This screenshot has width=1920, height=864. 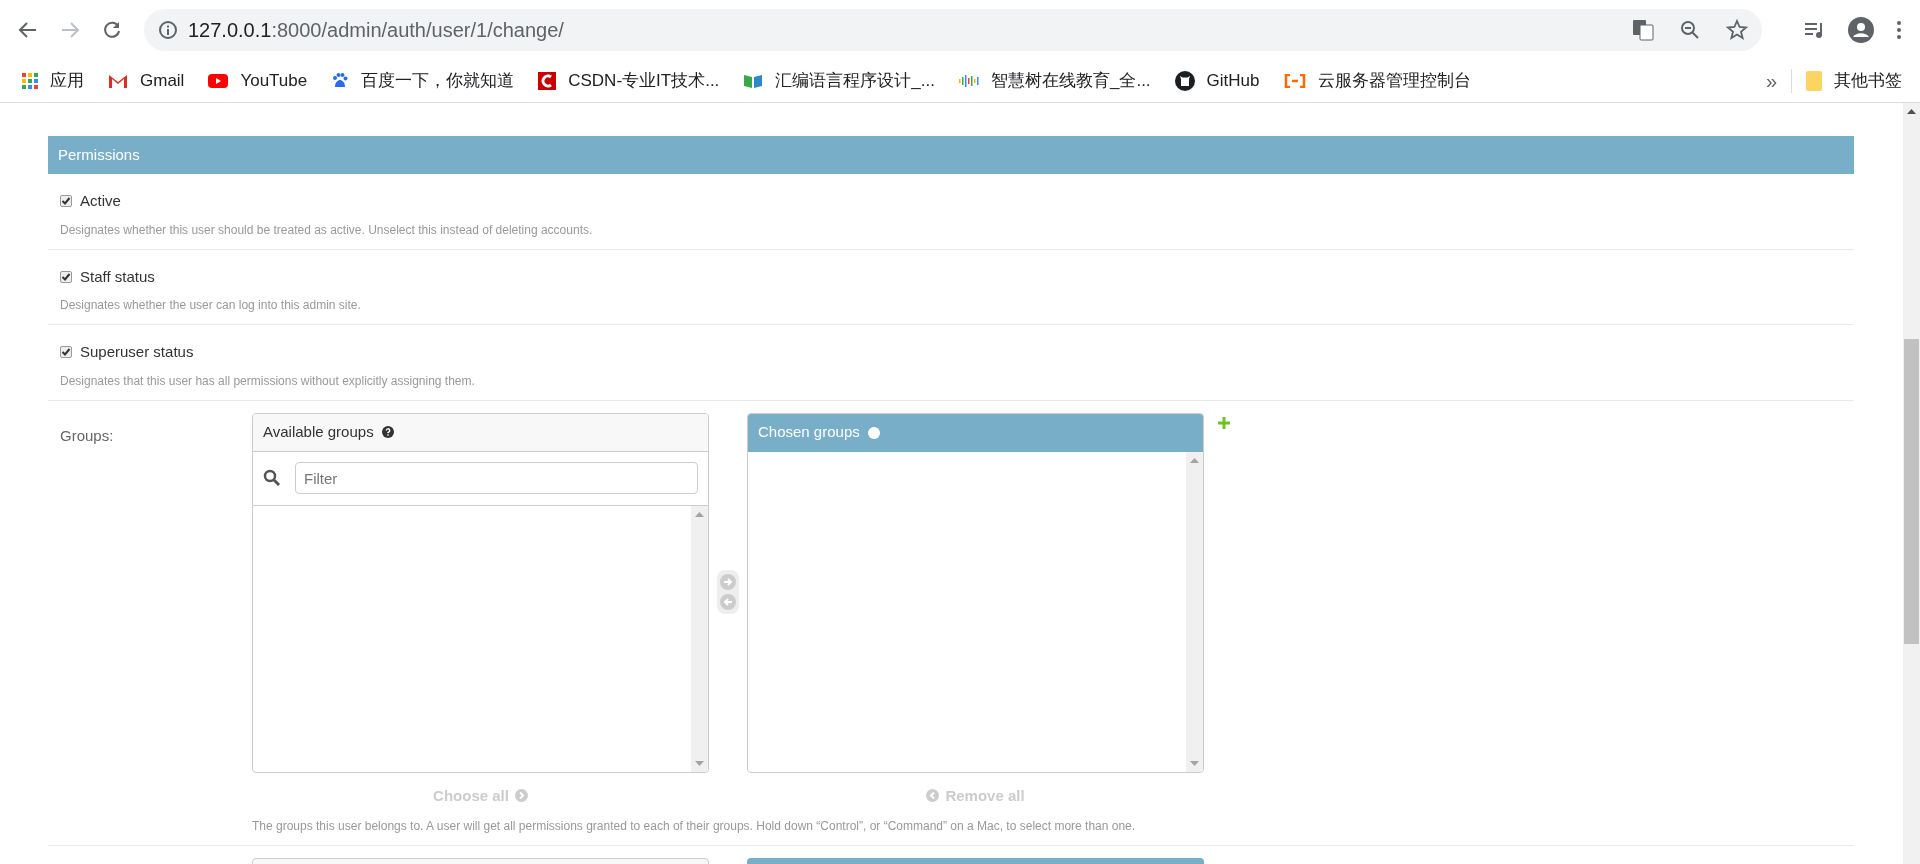 What do you see at coordinates (1771, 81) in the screenshot?
I see `more-bookmarks-button: »` at bounding box center [1771, 81].